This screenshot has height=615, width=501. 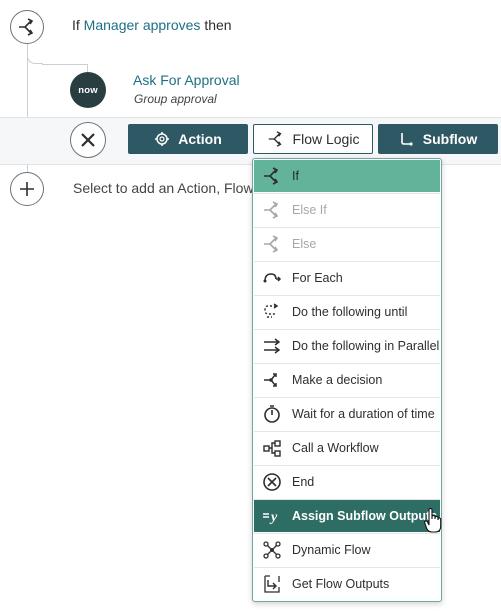 I want to click on flow-logic-button: Flow Logic, so click(x=313, y=139).